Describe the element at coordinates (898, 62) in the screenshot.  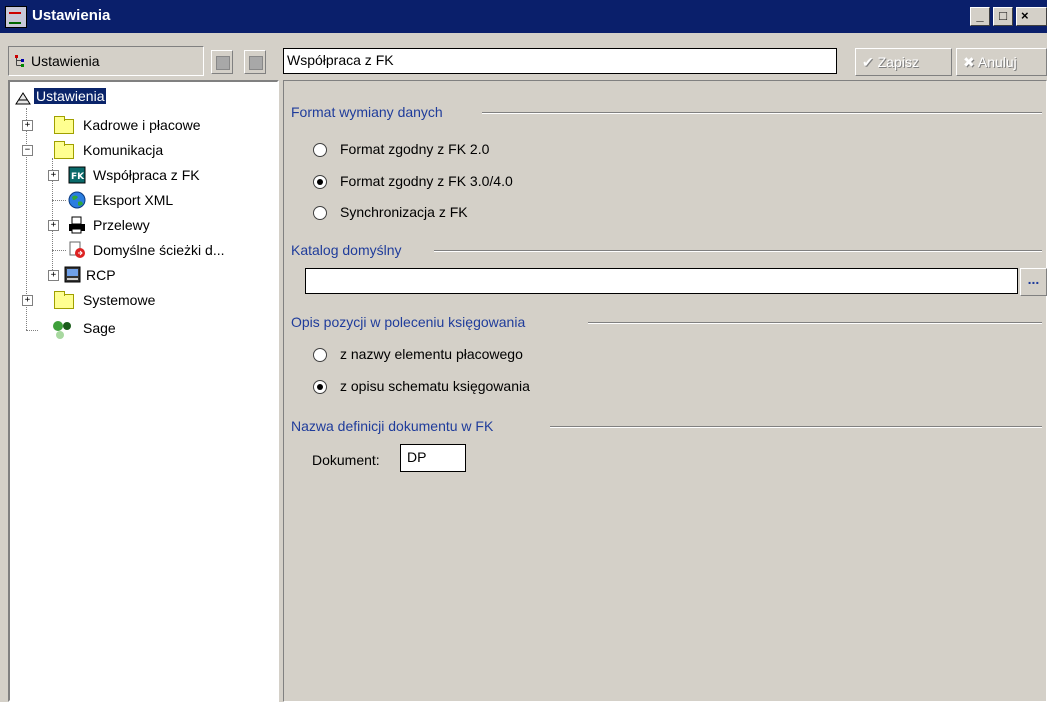
I see `save-button-label: Zapisz` at that location.